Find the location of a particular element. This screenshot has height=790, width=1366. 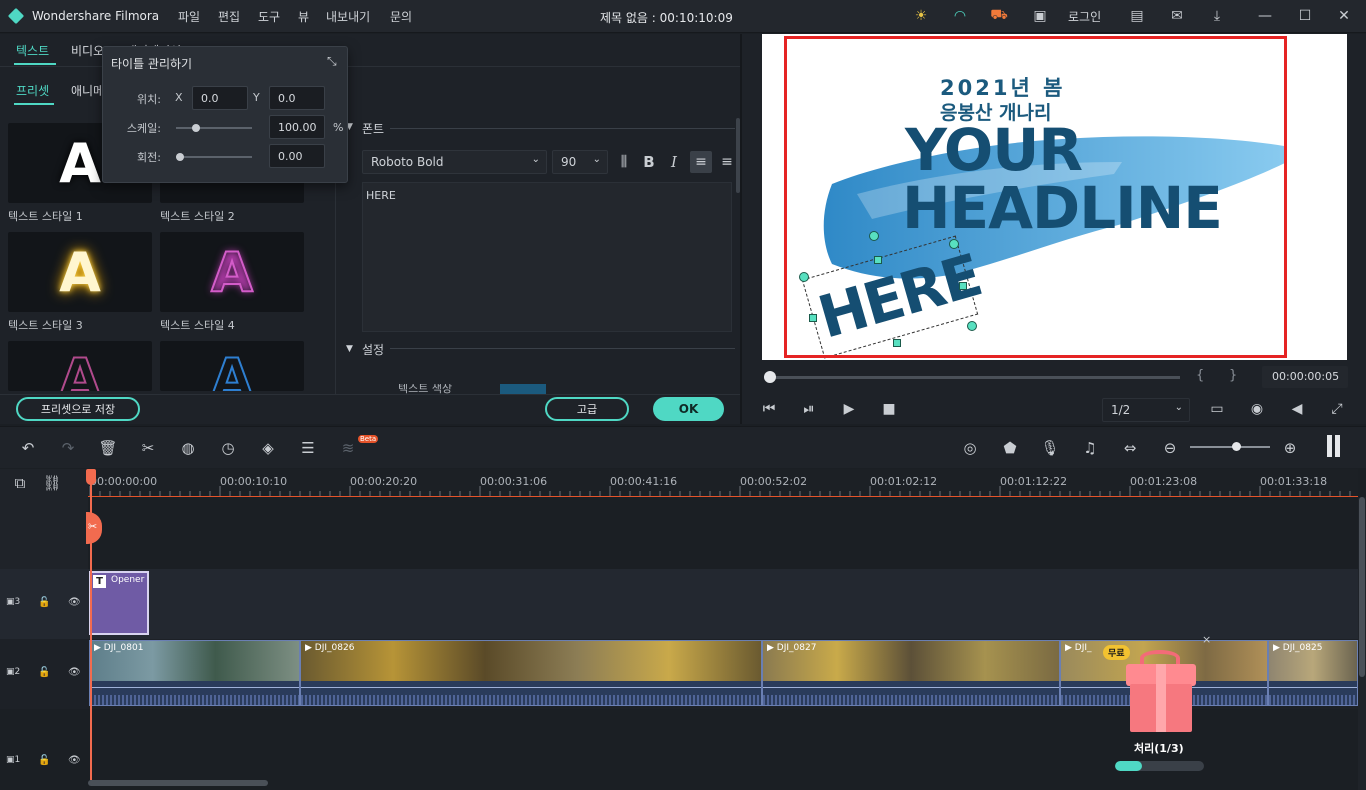

stop-icon: ■ is located at coordinates (889, 409).